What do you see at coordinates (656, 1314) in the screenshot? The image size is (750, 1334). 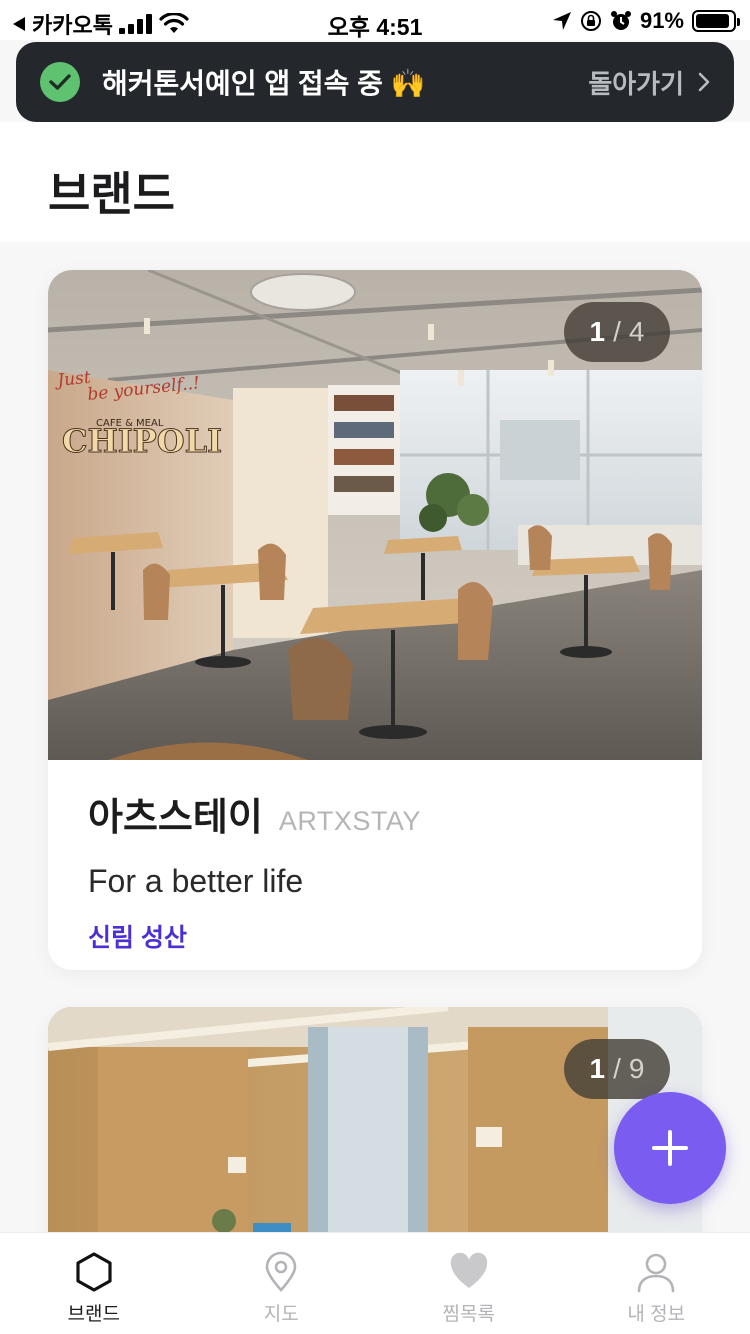 I see `nav-label: 내 정보` at bounding box center [656, 1314].